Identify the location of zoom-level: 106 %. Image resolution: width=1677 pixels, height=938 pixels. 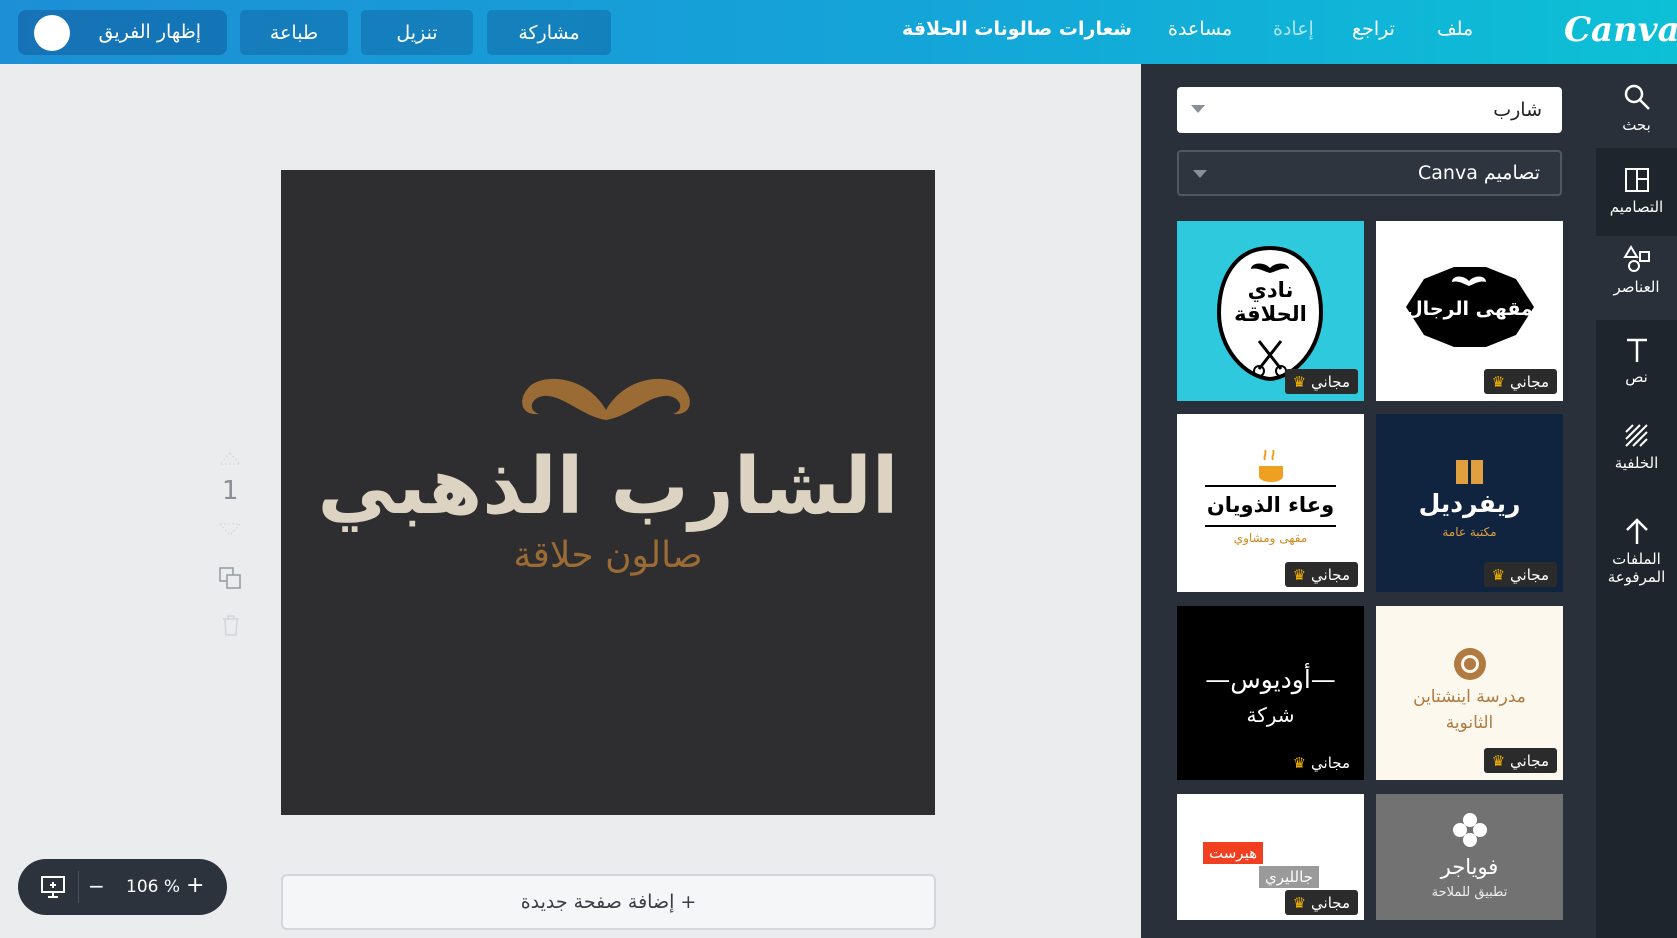
(153, 887).